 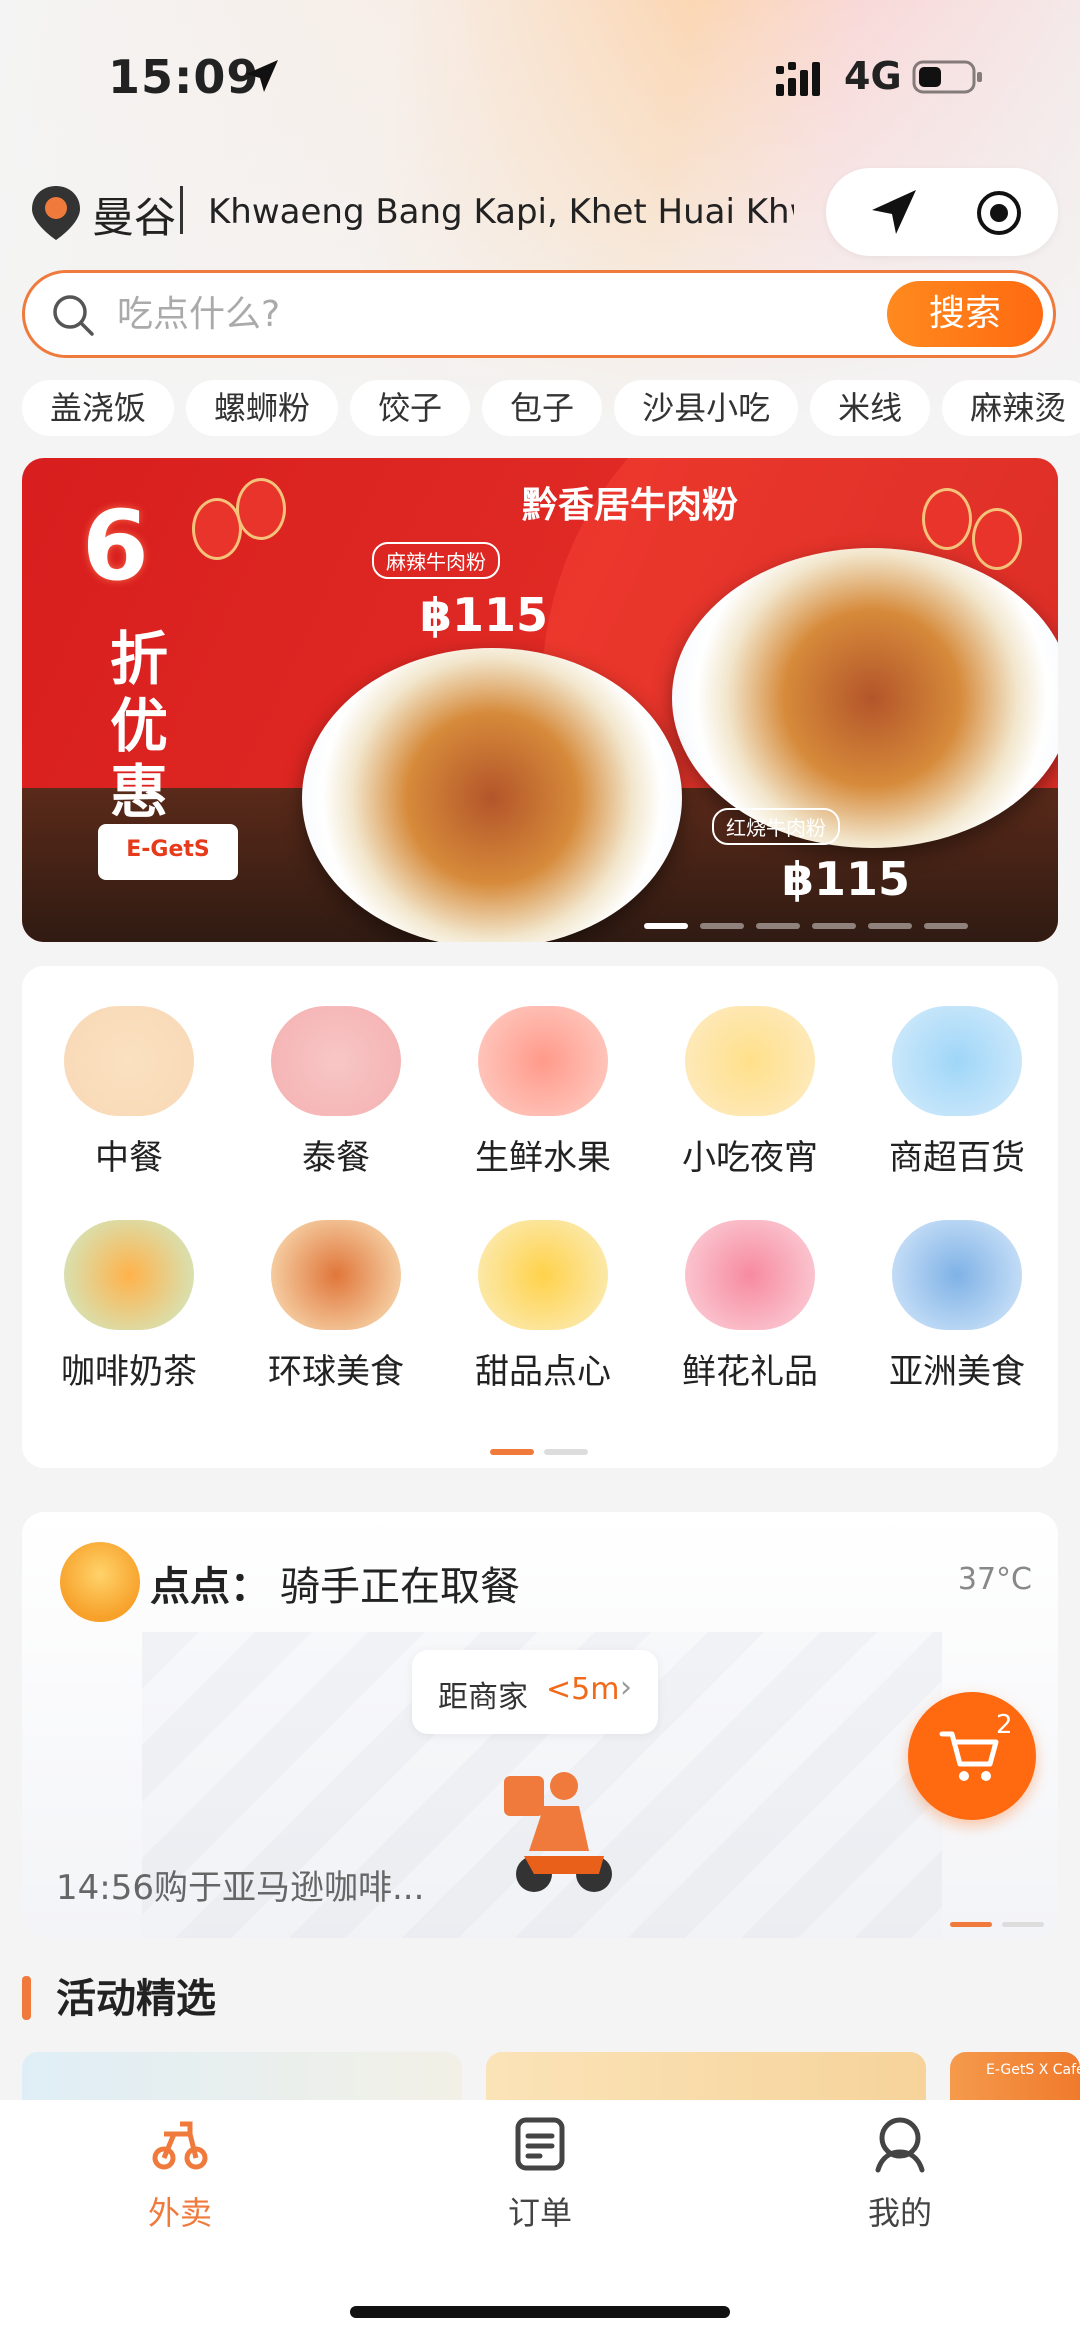 What do you see at coordinates (436, 560) in the screenshot?
I see `dish-label: 麻辣牛肉粉` at bounding box center [436, 560].